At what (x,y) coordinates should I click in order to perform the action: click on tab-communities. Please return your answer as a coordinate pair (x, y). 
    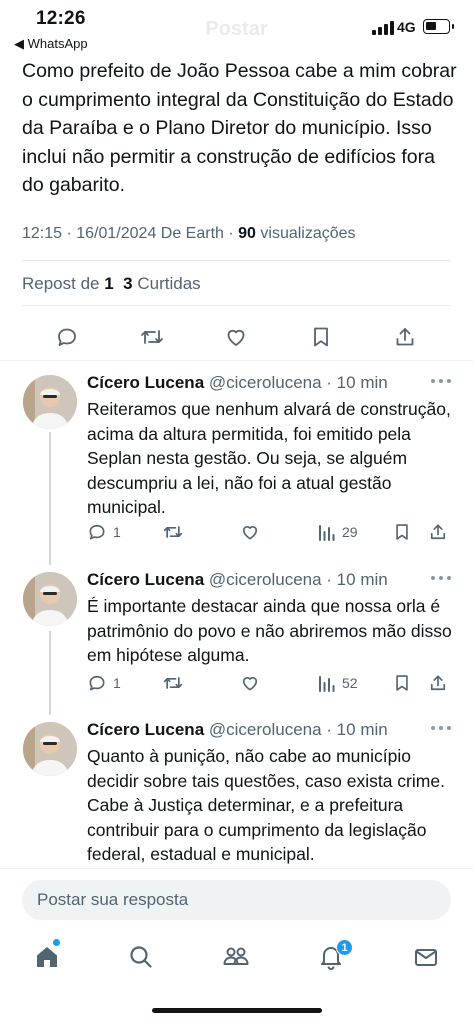
    Looking at the image, I should click on (236, 957).